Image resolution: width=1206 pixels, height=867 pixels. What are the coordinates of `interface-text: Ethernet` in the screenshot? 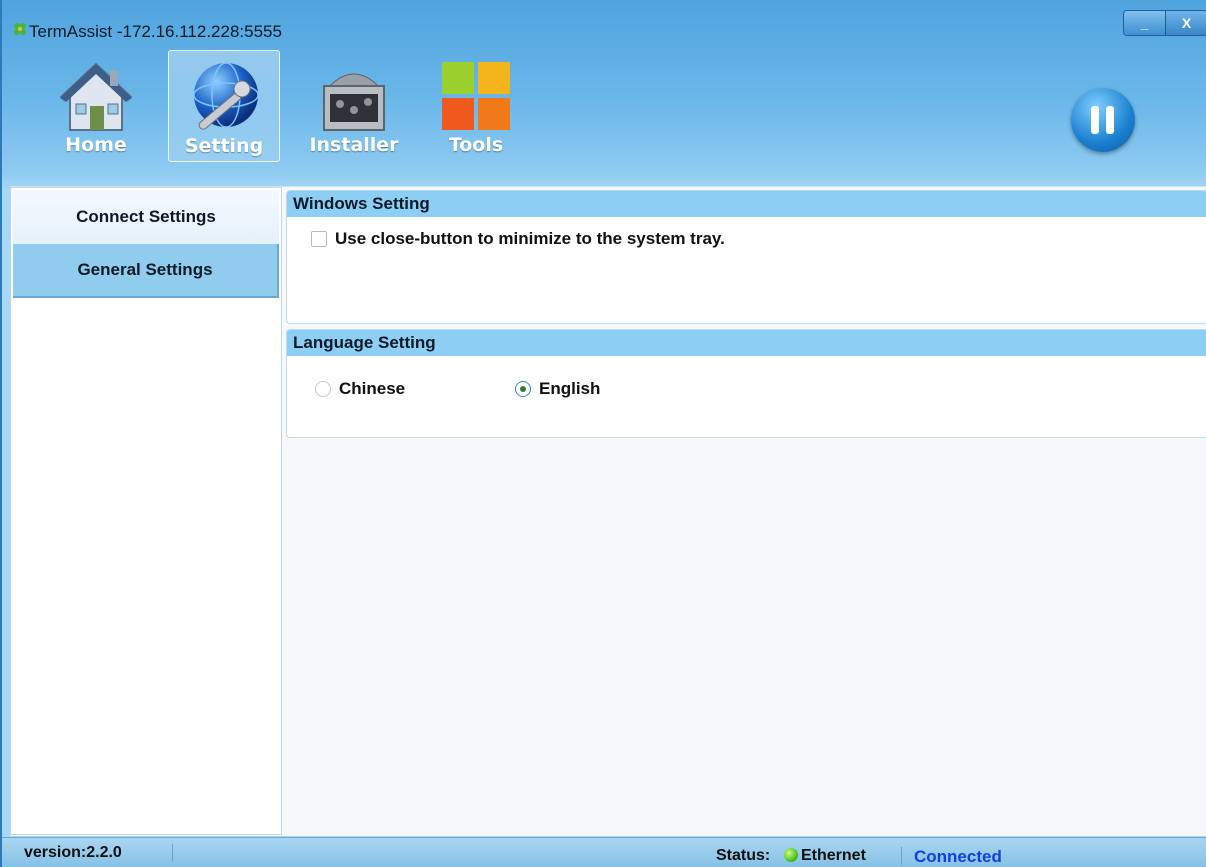 It's located at (833, 855).